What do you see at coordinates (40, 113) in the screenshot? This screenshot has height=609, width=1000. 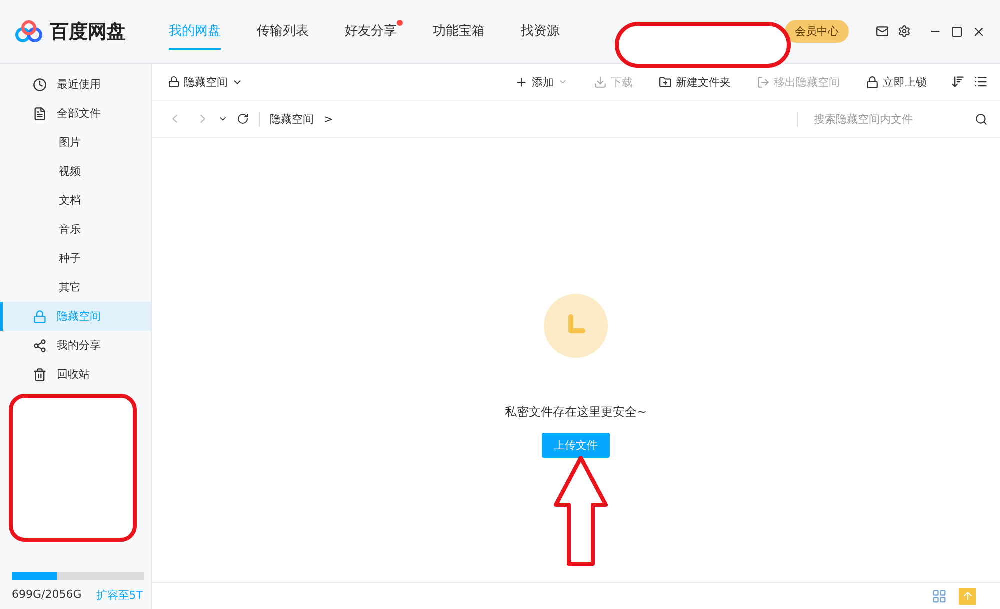 I see `document-icon` at bounding box center [40, 113].